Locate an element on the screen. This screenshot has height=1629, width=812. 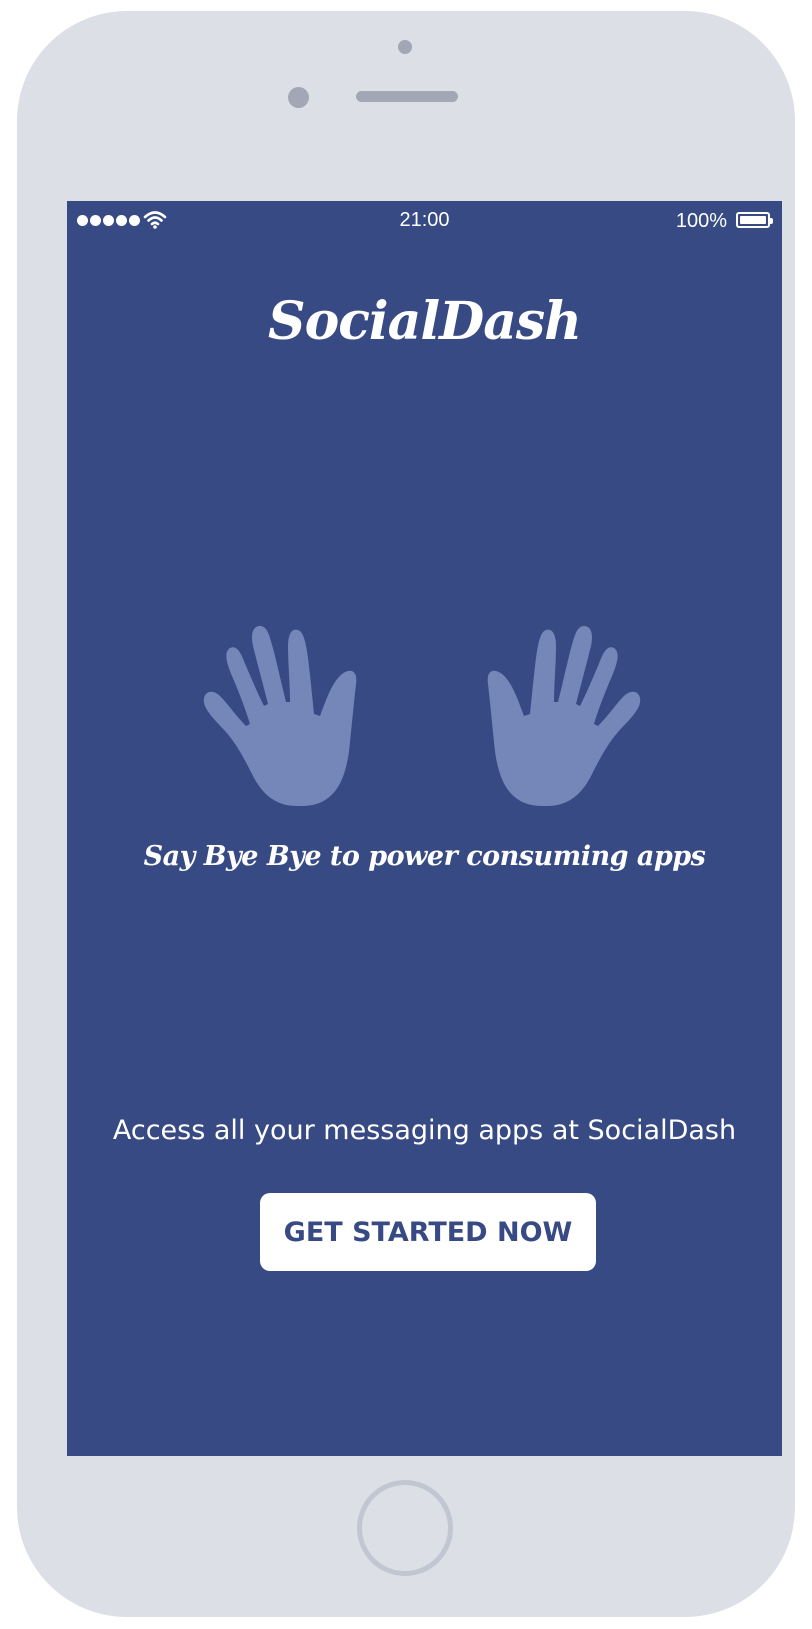
battery-icon is located at coordinates (754, 220).